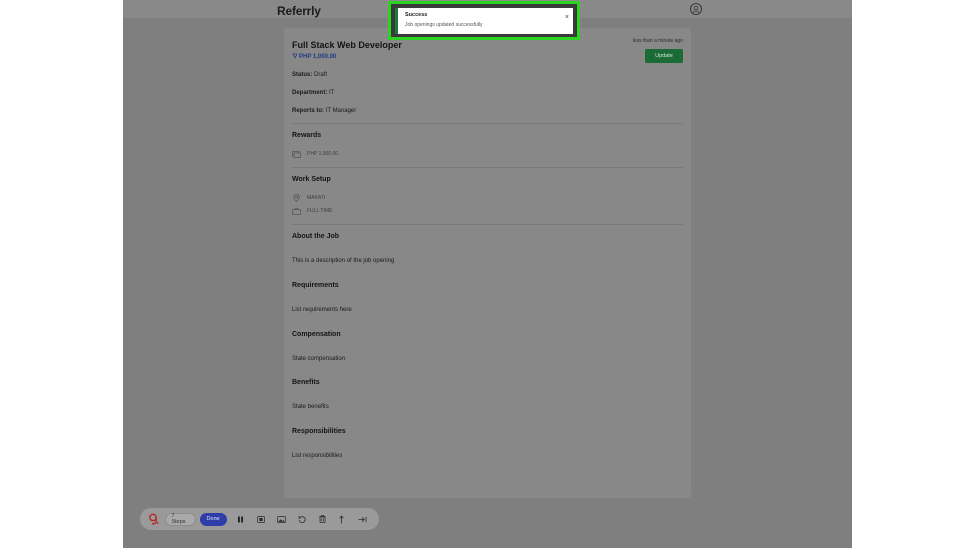  What do you see at coordinates (241, 519) in the screenshot?
I see `pause-icon` at bounding box center [241, 519].